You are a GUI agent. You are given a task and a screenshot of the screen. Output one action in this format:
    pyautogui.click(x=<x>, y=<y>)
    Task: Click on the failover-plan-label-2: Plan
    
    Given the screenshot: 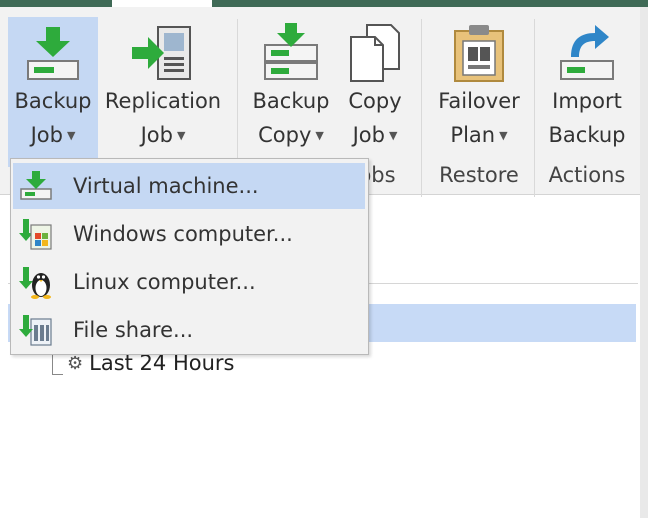 What is the action you would take?
    pyautogui.click(x=473, y=135)
    